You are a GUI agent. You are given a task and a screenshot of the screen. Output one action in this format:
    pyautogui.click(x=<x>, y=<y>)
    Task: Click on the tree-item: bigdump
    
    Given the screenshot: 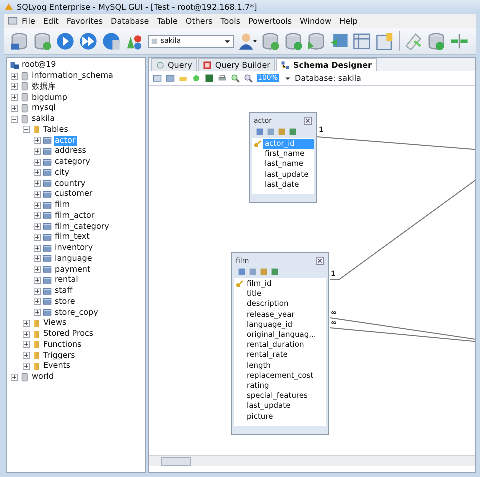 What is the action you would take?
    pyautogui.click(x=49, y=97)
    